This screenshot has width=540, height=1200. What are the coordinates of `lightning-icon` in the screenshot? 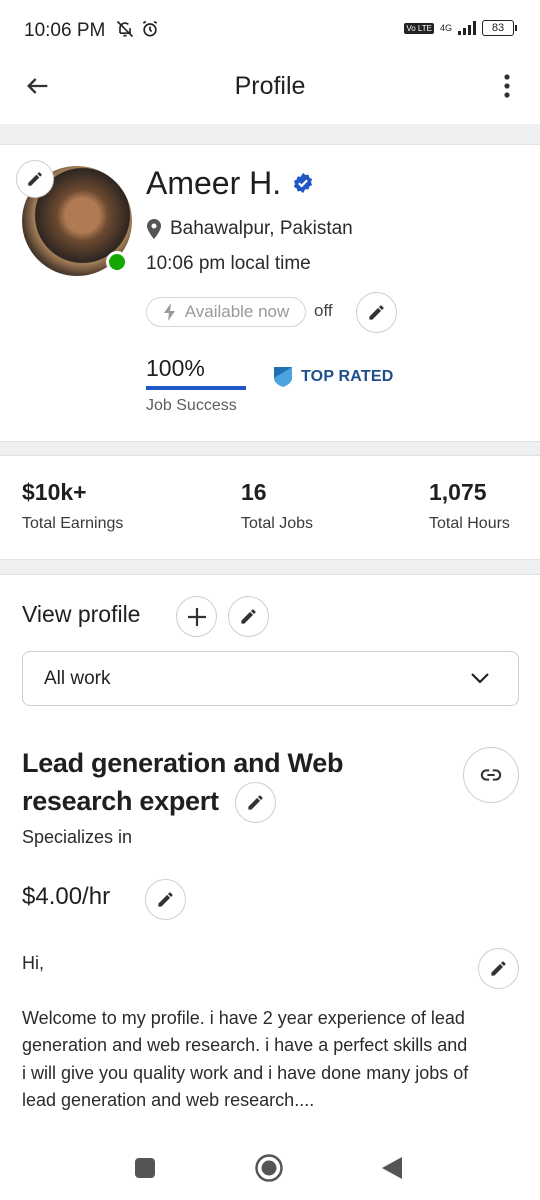 It's located at (169, 312).